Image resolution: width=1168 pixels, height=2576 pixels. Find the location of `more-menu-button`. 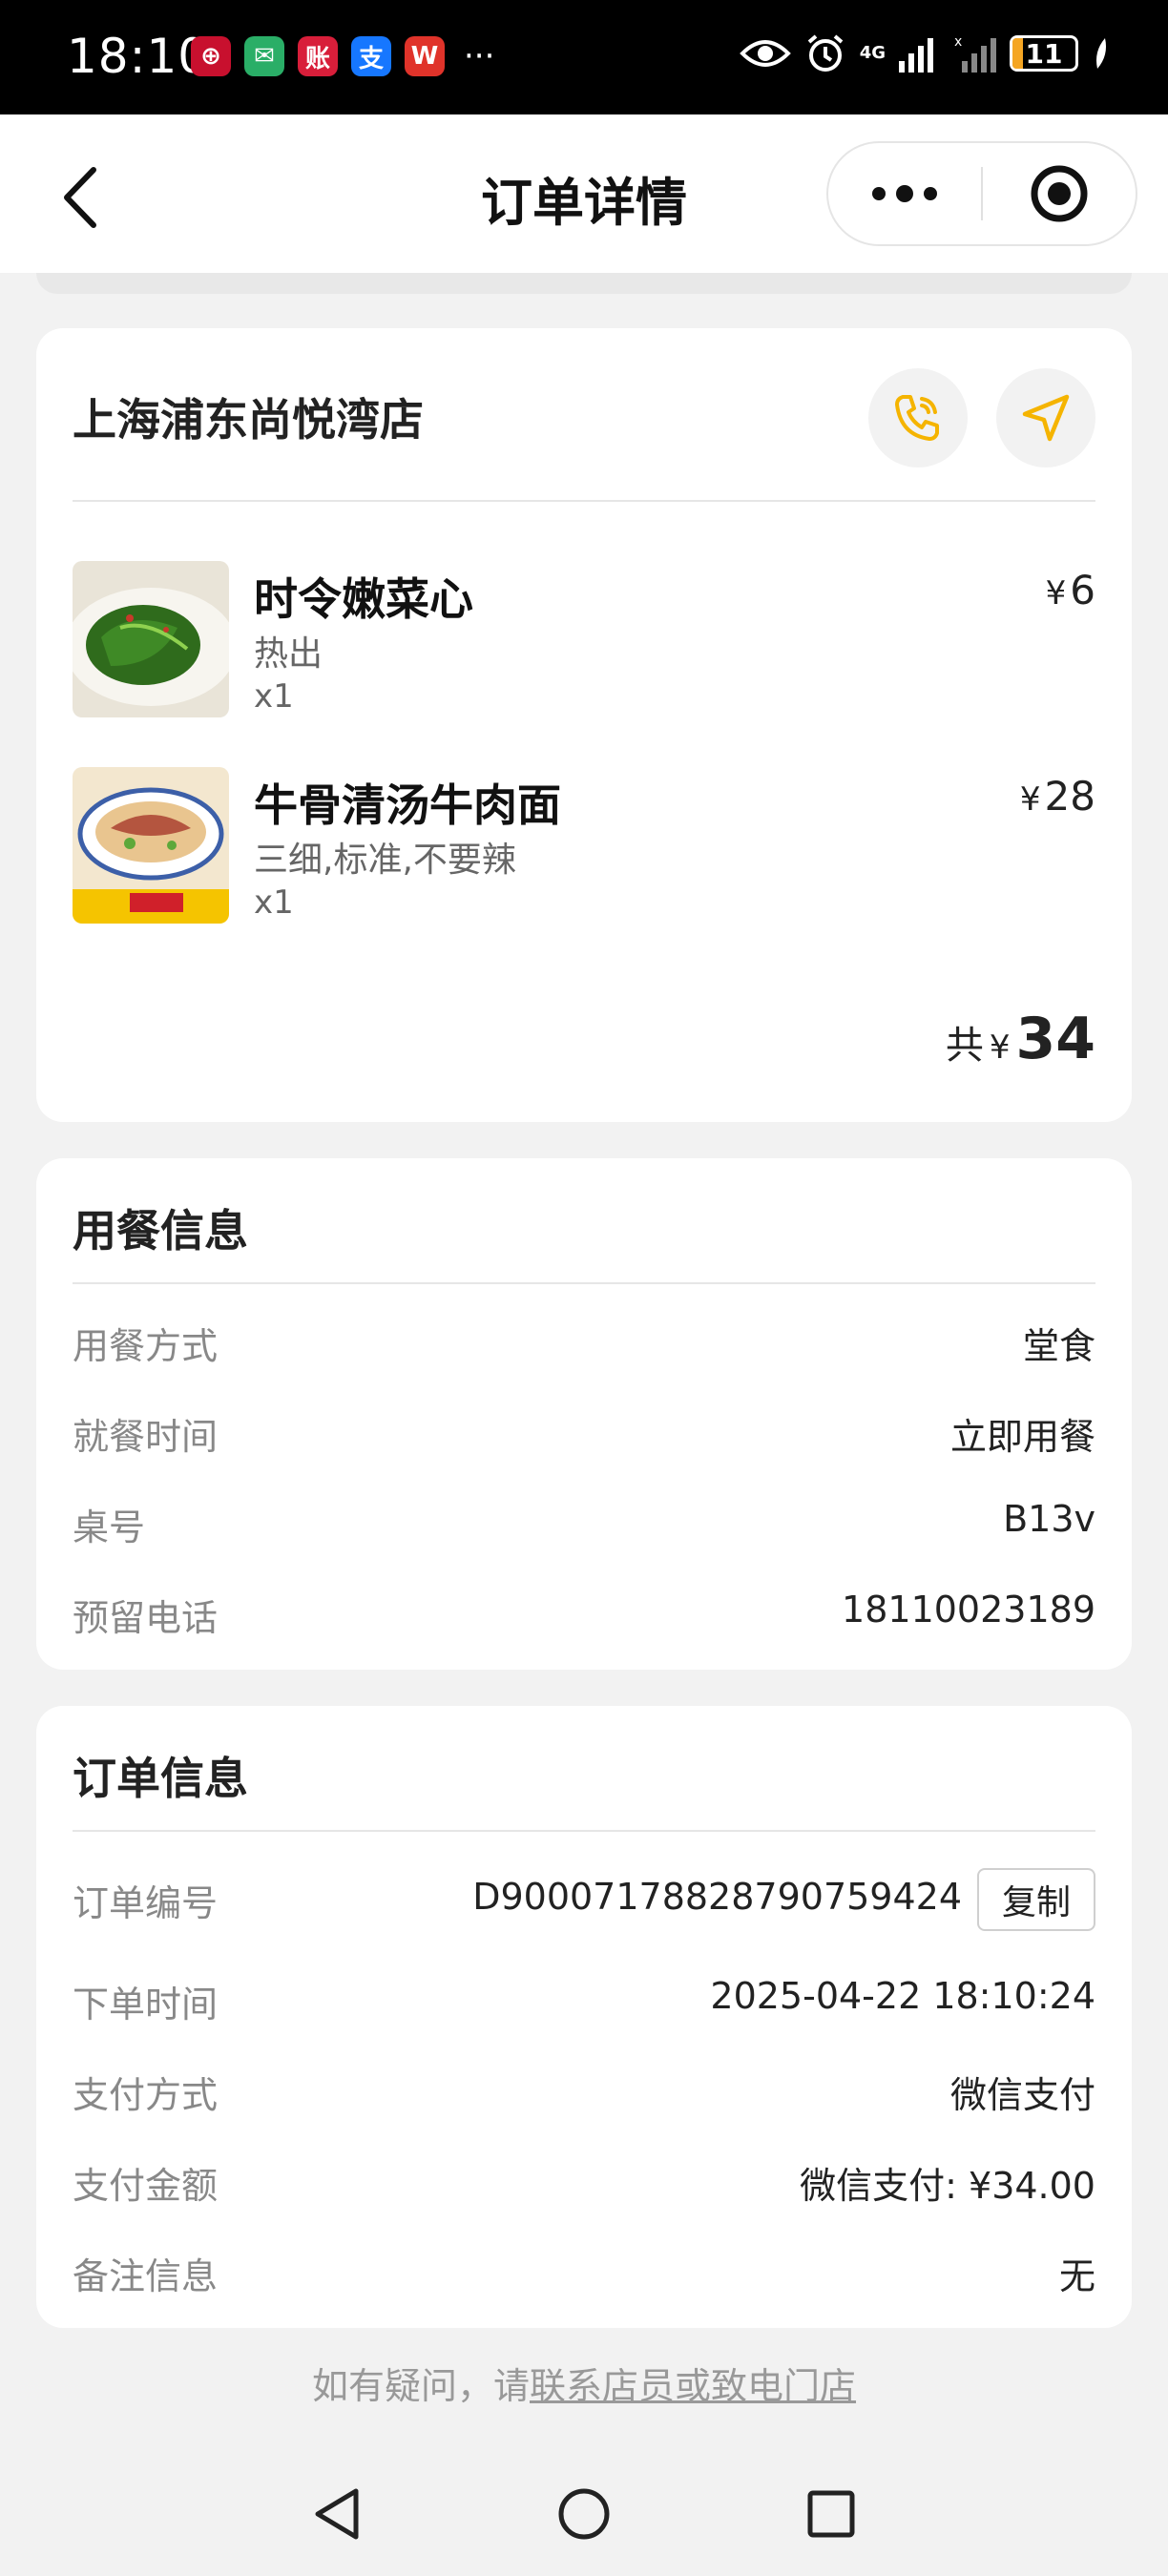

more-menu-button is located at coordinates (905, 193).